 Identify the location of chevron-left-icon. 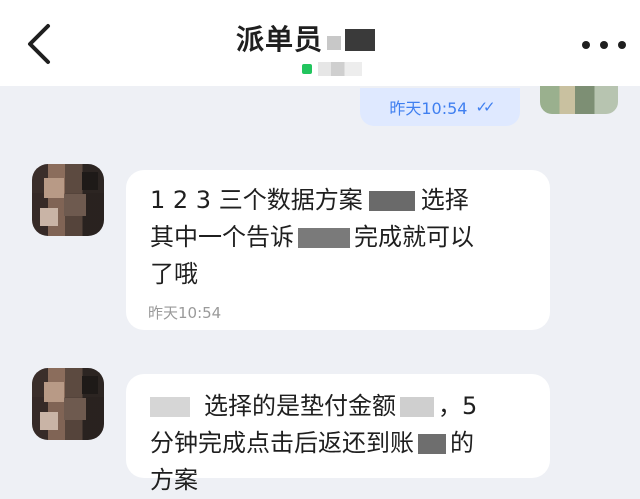
(39, 44).